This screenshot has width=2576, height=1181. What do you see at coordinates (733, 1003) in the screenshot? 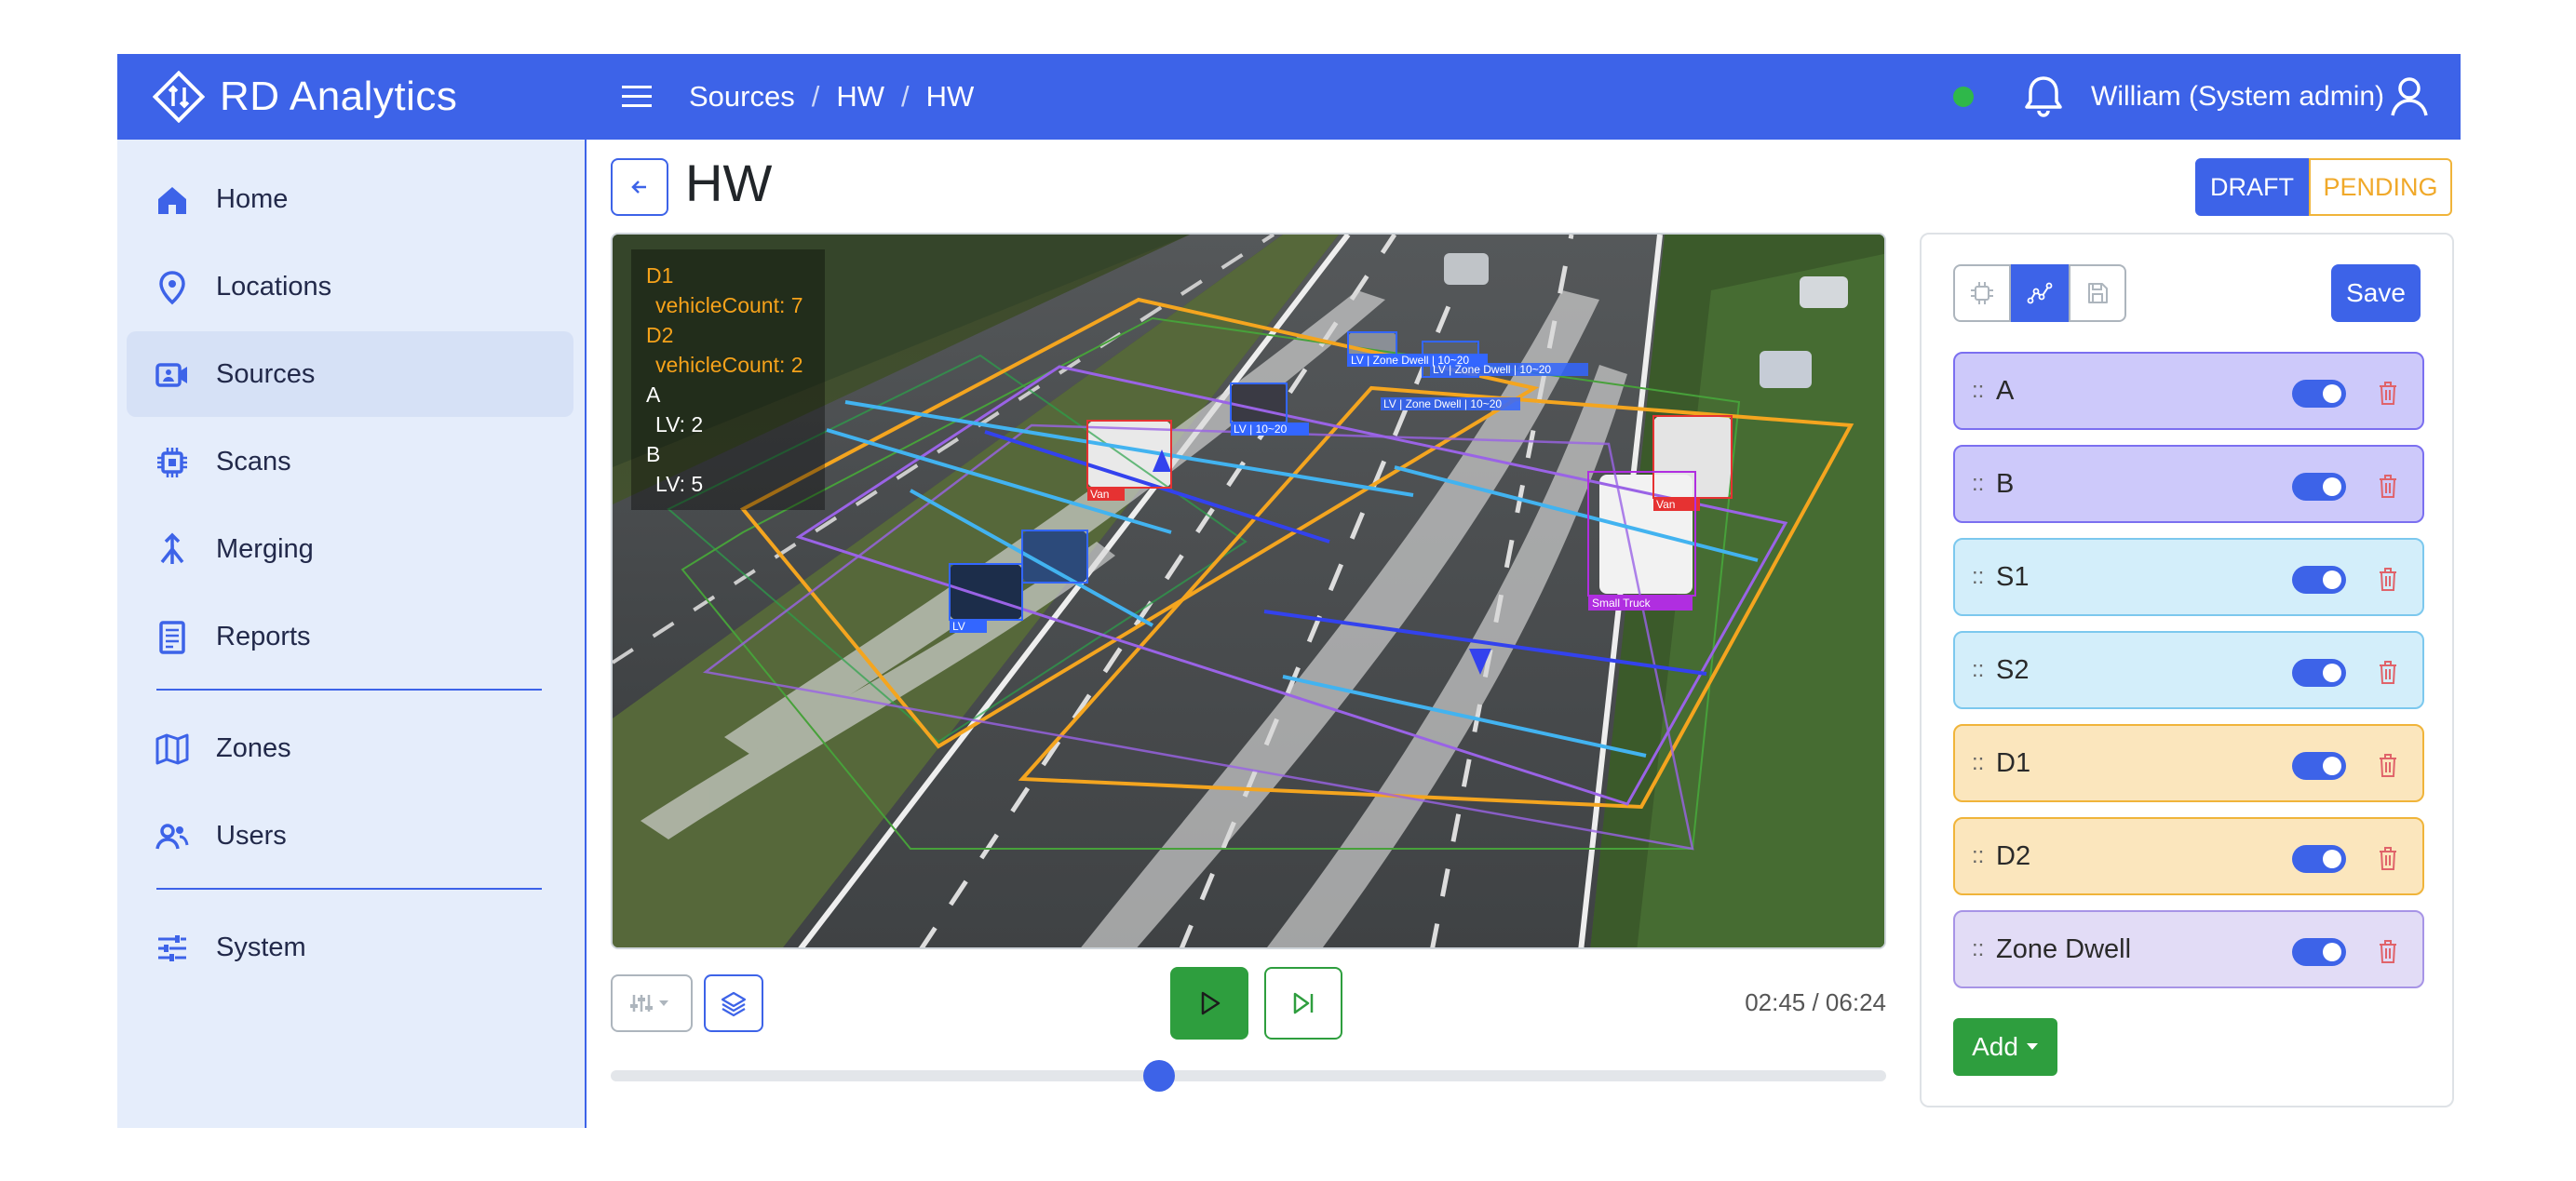
I see `layers-button` at bounding box center [733, 1003].